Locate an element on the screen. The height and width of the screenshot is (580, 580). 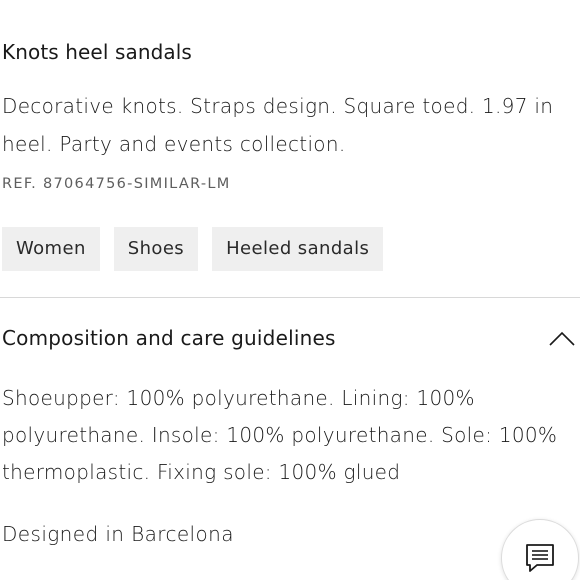
chat-button is located at coordinates (540, 549).